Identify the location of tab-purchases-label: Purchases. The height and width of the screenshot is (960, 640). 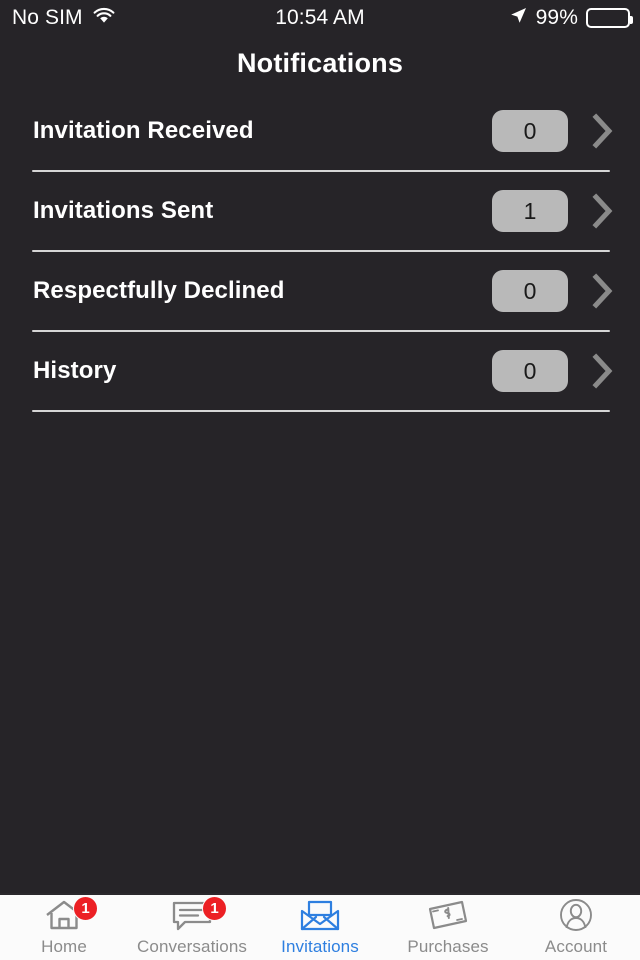
(448, 946).